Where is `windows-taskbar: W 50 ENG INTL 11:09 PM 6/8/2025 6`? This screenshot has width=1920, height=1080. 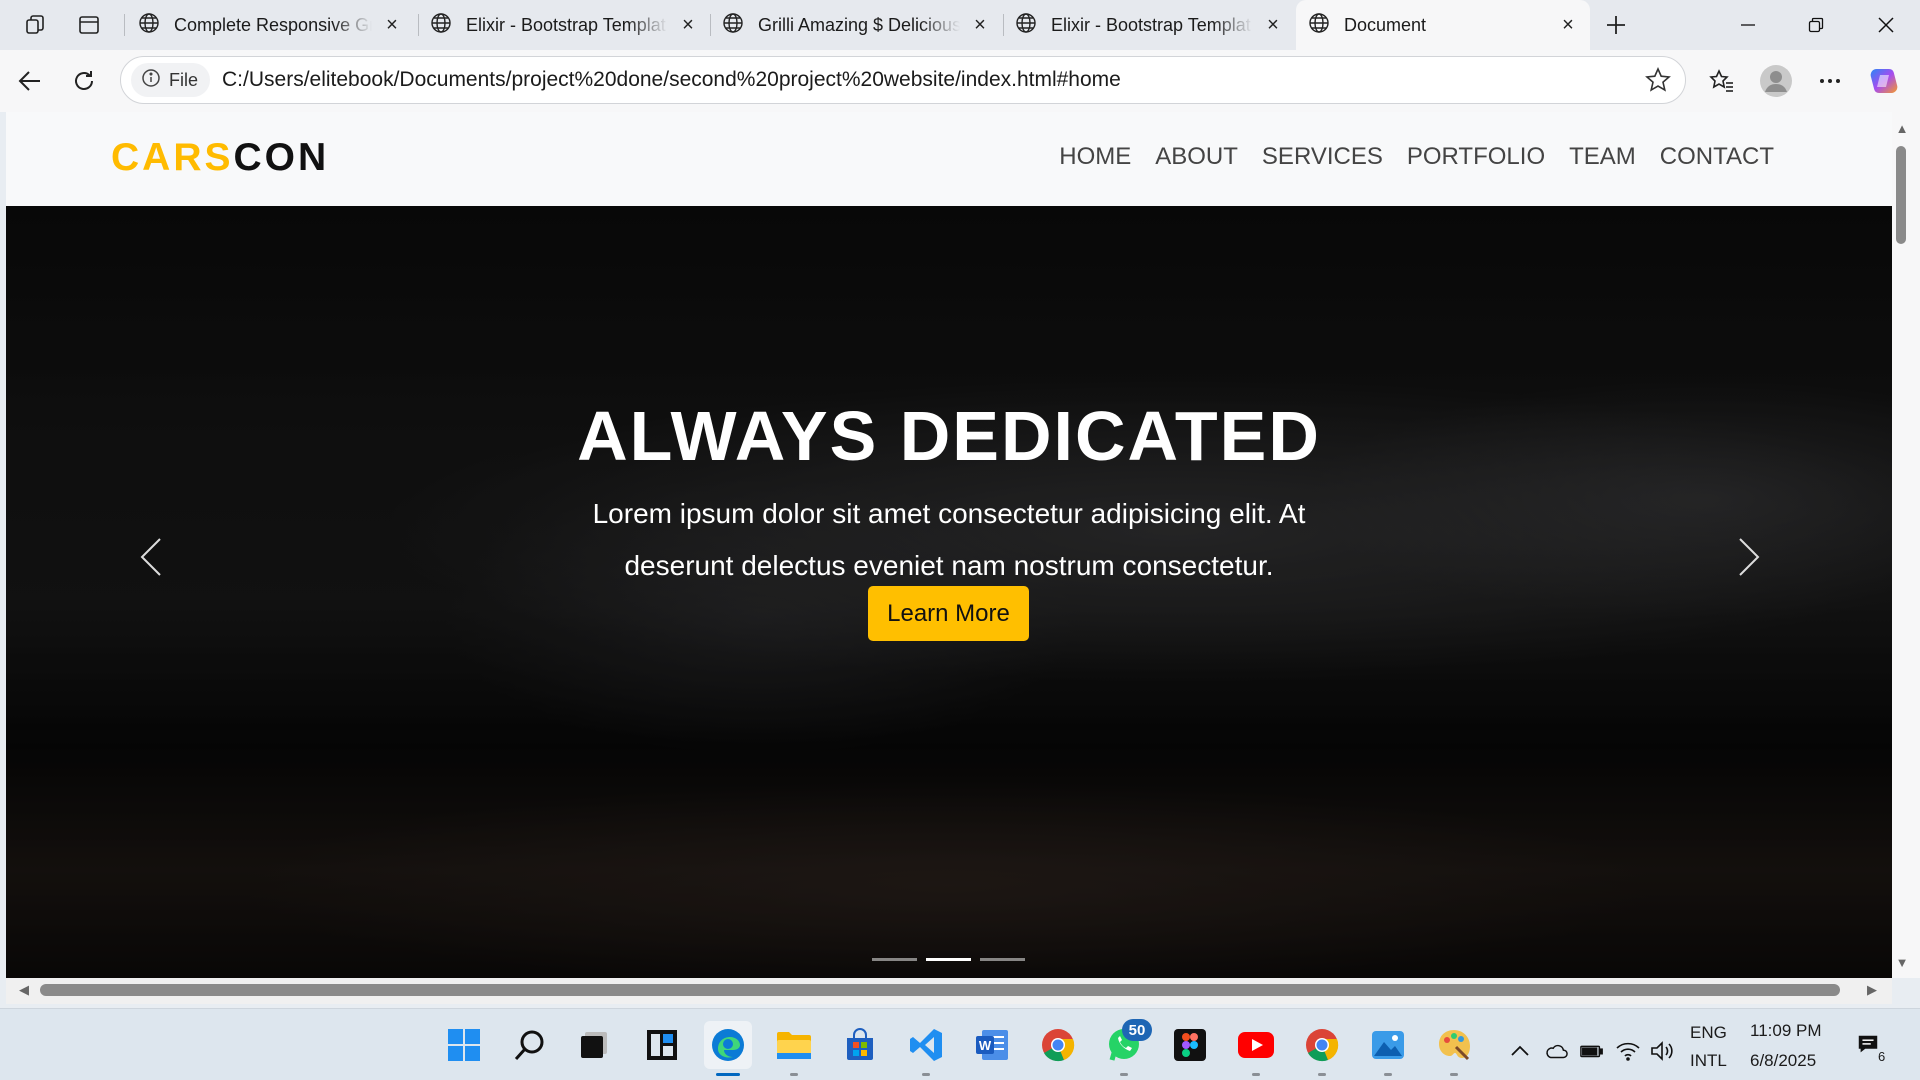
windows-taskbar: W 50 ENG INTL 11:09 PM 6/8/2025 6 is located at coordinates (960, 1044).